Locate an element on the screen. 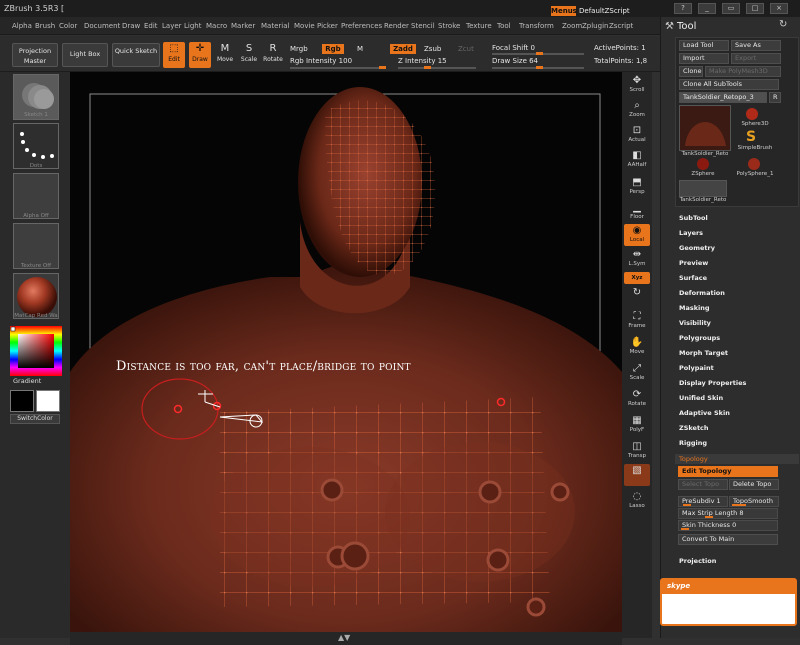 The height and width of the screenshot is (645, 800). mrgb-button: Mrgb is located at coordinates (299, 49).